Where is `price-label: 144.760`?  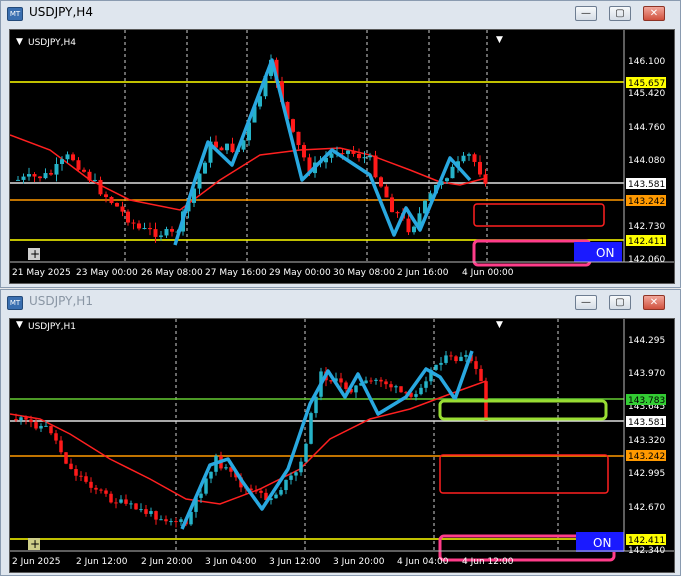 price-label: 144.760 is located at coordinates (646, 128).